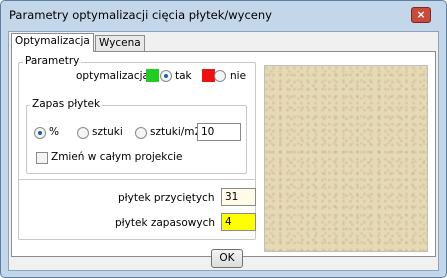  What do you see at coordinates (42, 158) in the screenshot?
I see `zmien-w-projekcie-checkbox` at bounding box center [42, 158].